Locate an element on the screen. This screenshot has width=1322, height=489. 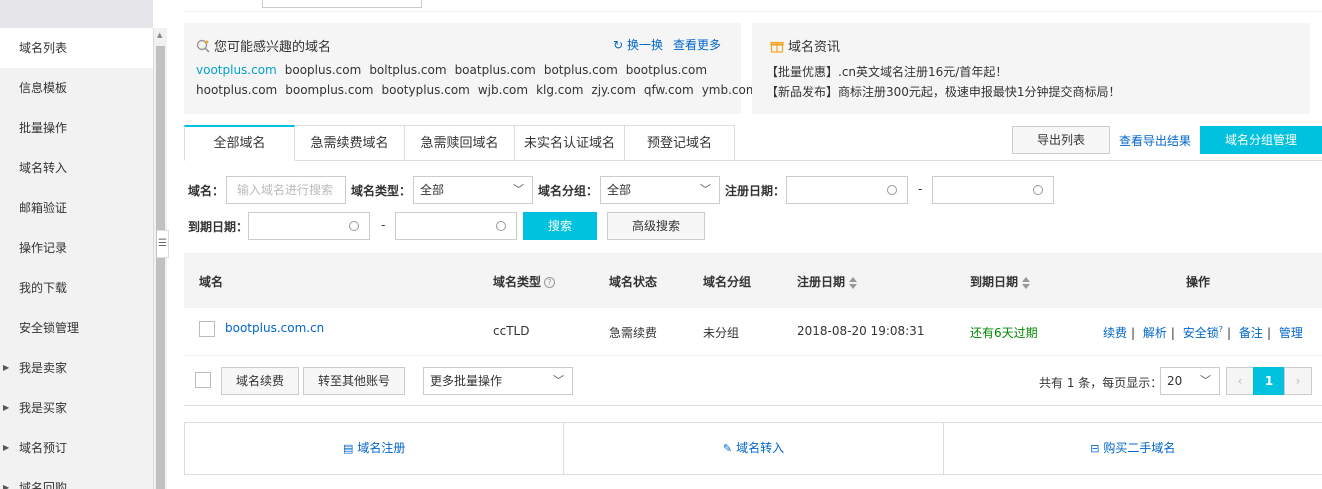
row-domain-link: bootplus.com.cn is located at coordinates (274, 328).